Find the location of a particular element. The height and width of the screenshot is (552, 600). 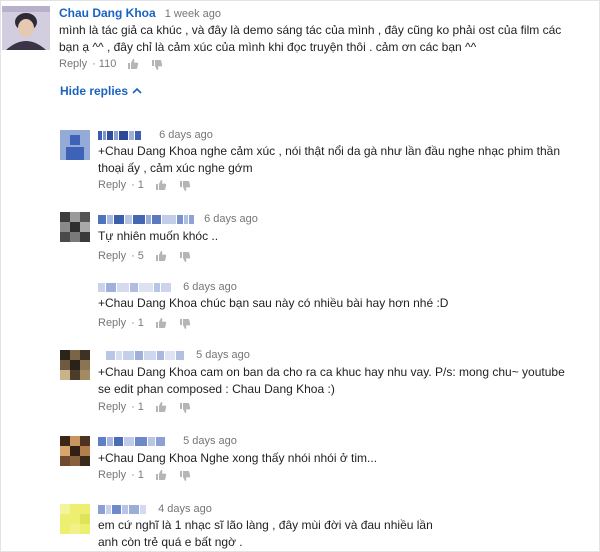

comment-author: Chau Dang Khoa is located at coordinates (107, 13).